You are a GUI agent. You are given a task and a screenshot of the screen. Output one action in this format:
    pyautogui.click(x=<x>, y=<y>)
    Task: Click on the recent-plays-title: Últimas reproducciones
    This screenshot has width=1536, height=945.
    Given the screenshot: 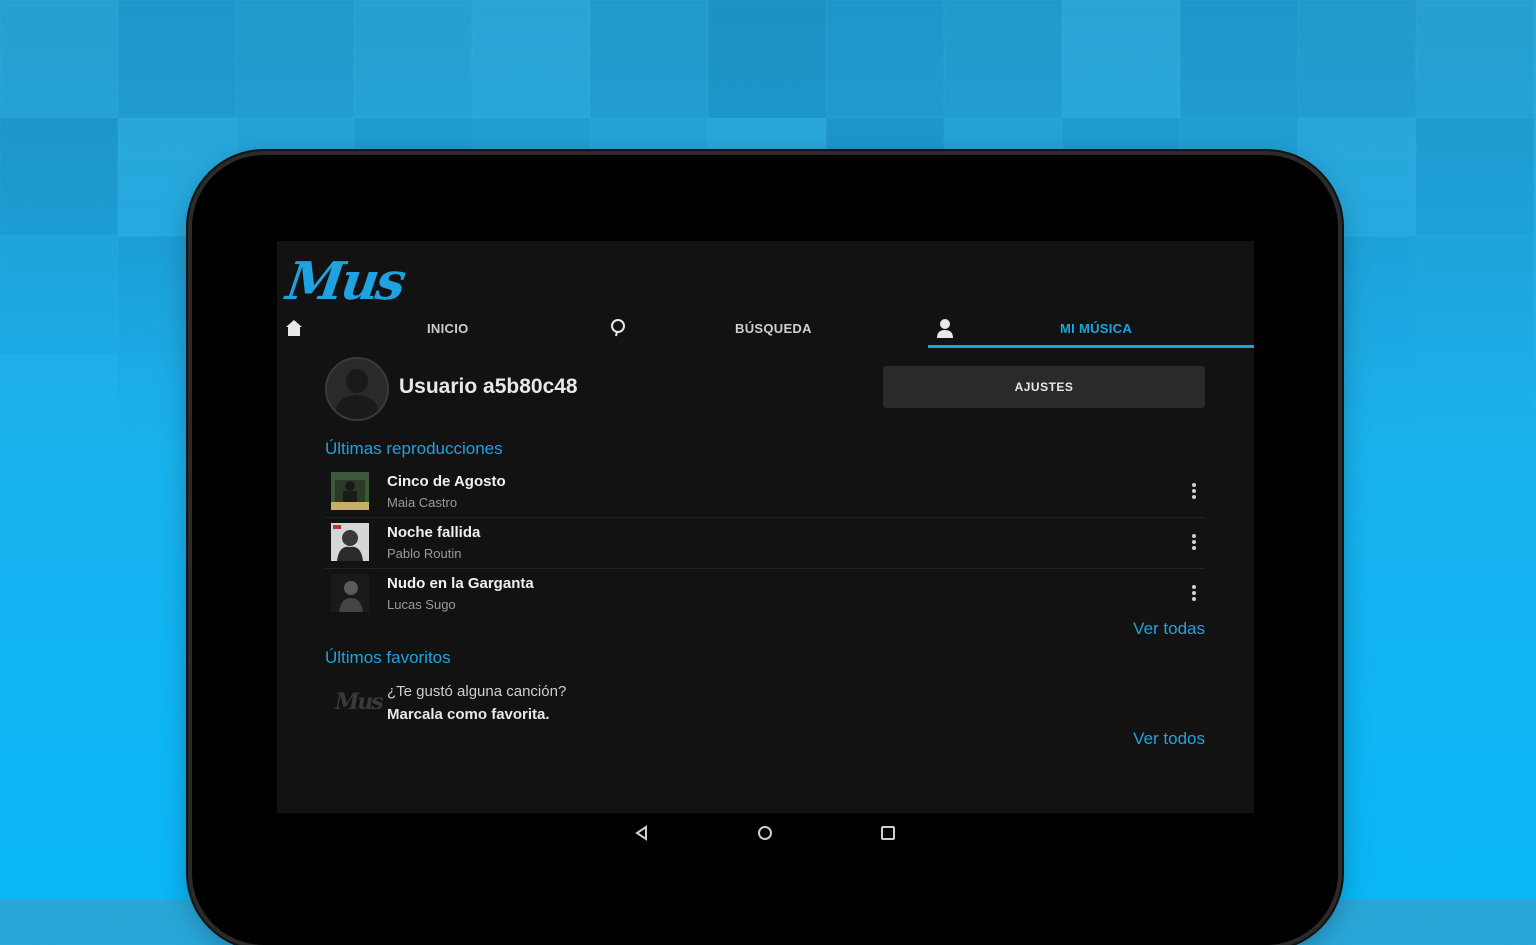 What is the action you would take?
    pyautogui.click(x=414, y=448)
    